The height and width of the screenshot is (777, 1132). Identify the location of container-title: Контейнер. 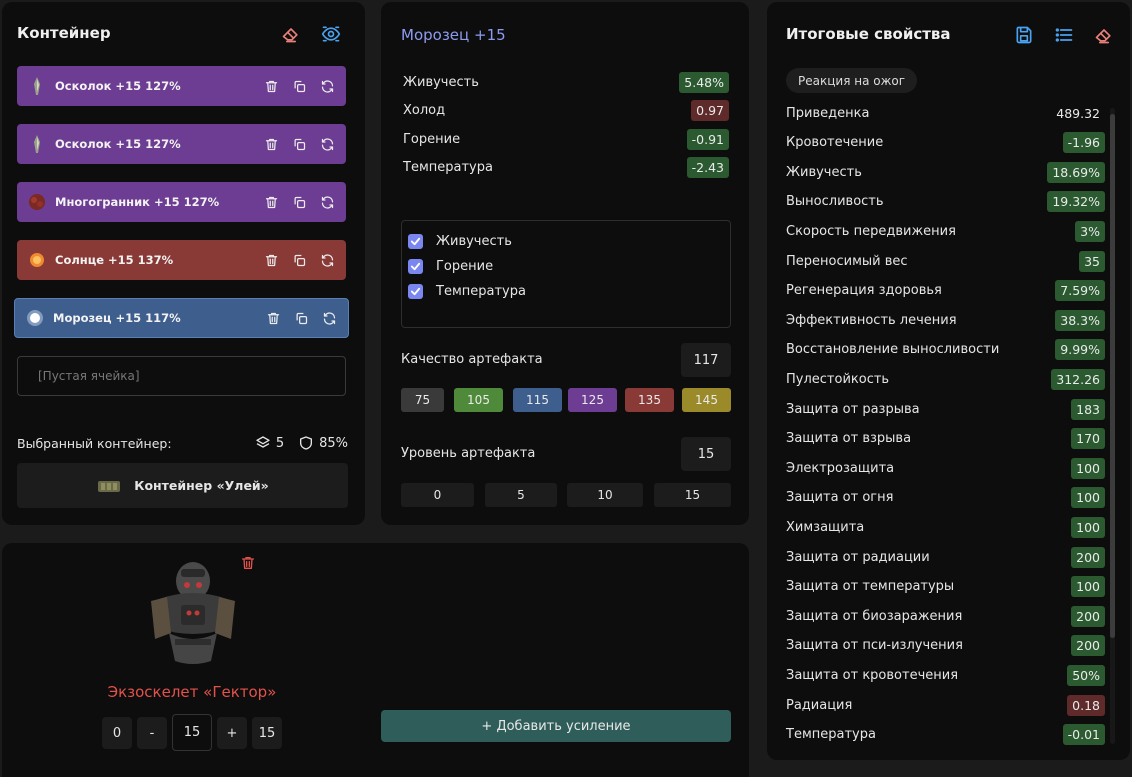
(64, 33).